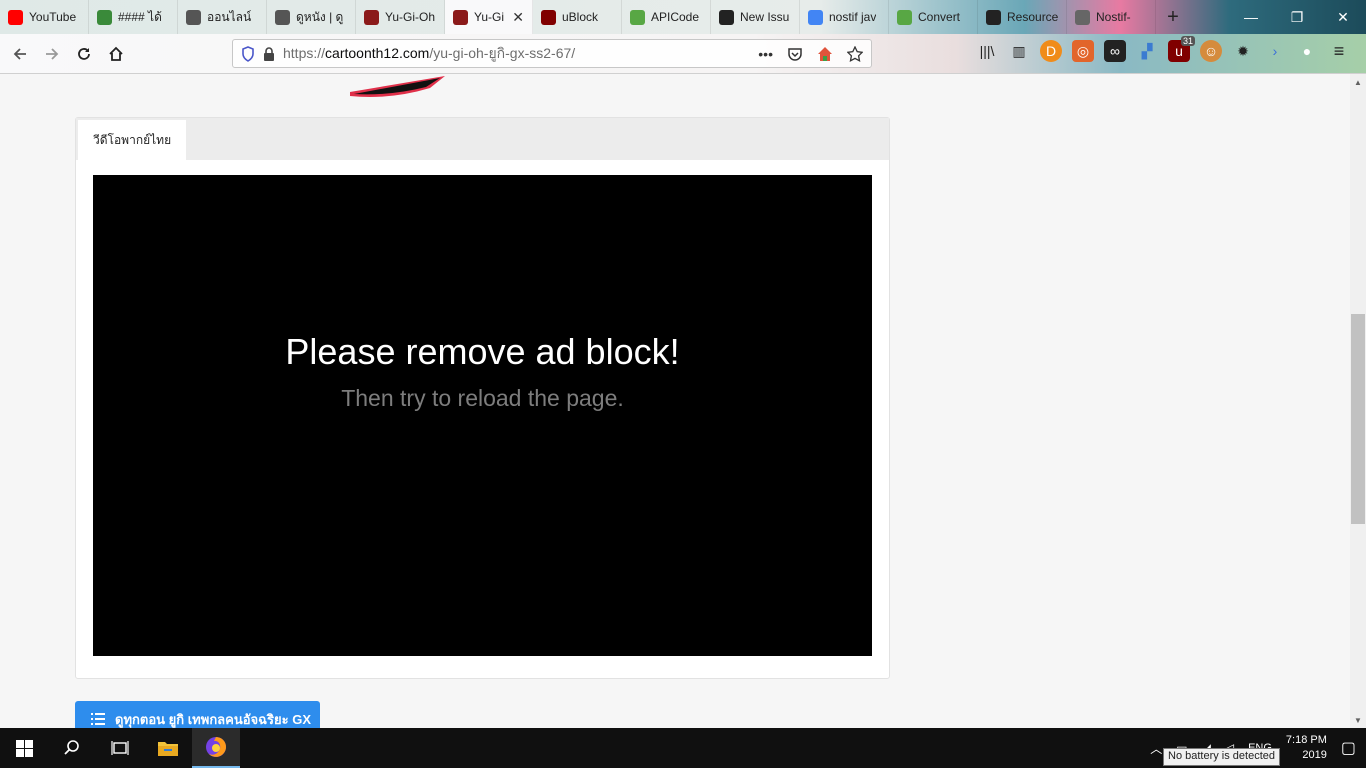 This screenshot has width=1366, height=768. I want to click on windows-logo-icon, so click(24, 748).